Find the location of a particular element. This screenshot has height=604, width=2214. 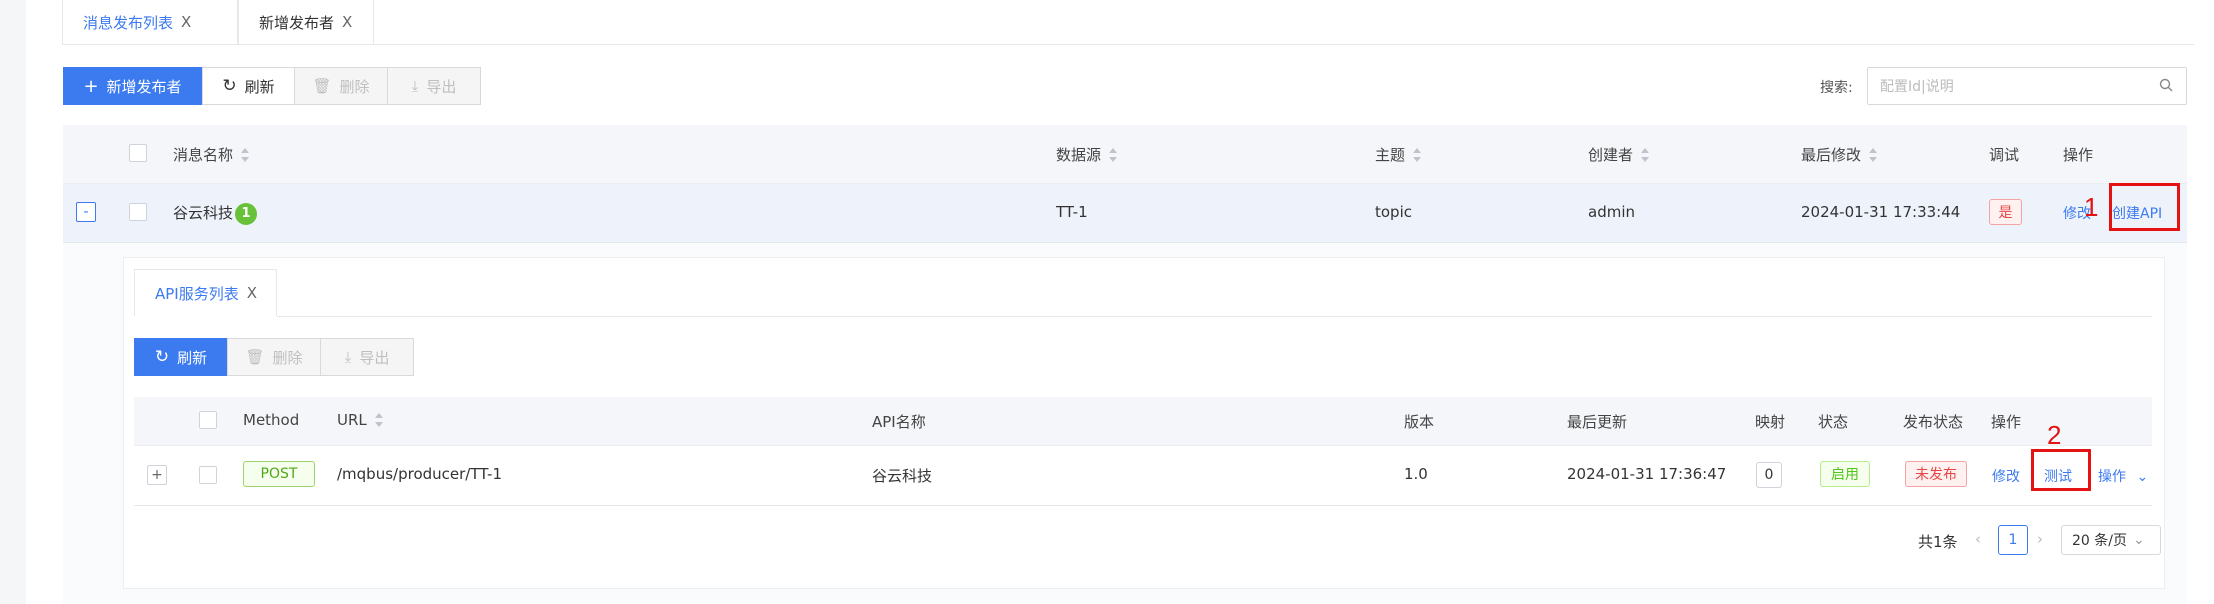

column-header-api-name: API名称 is located at coordinates (899, 422).